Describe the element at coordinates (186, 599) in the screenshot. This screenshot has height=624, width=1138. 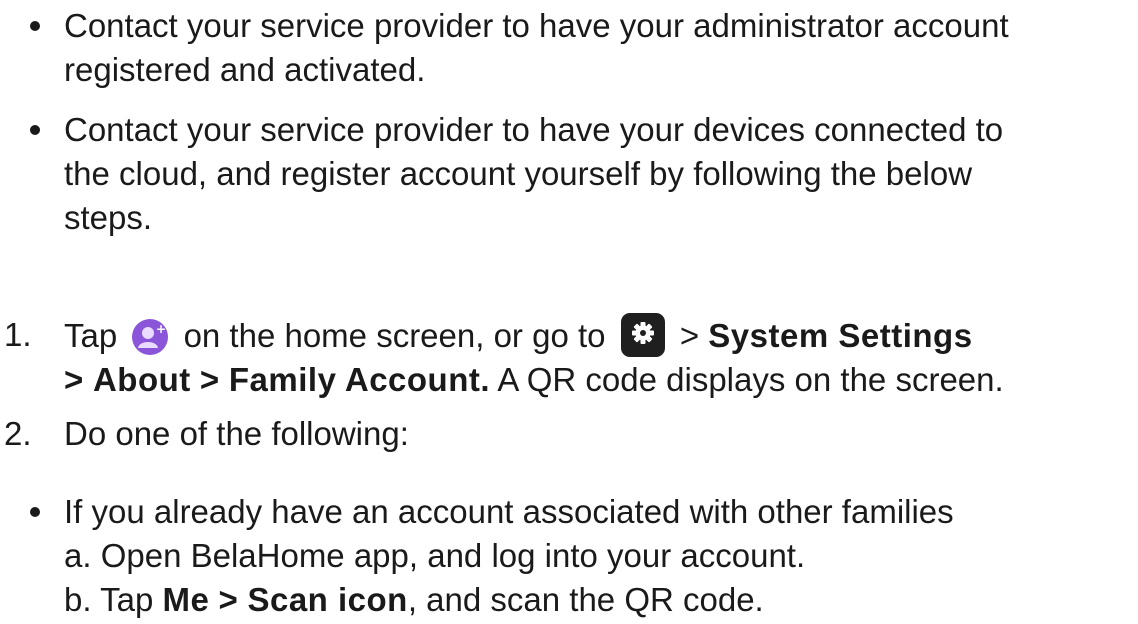
I see `menu-path-me: Me` at that location.